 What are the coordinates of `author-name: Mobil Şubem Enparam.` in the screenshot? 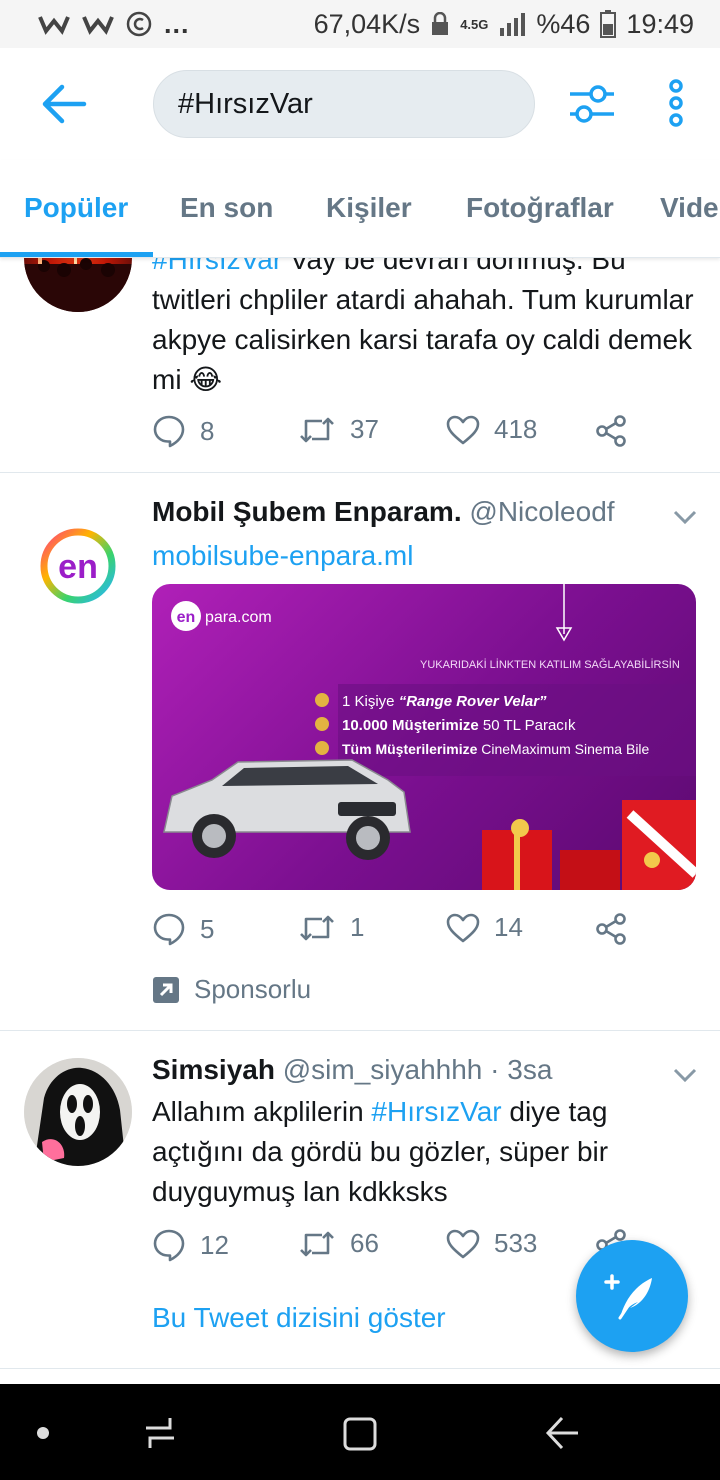 It's located at (307, 511).